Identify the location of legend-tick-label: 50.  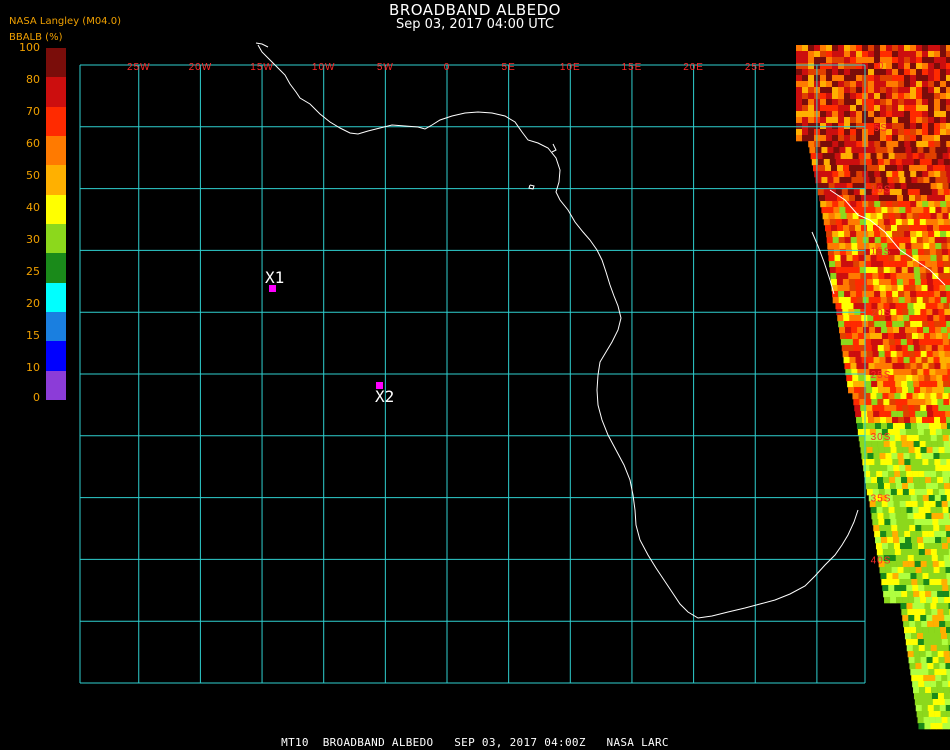
(33, 175).